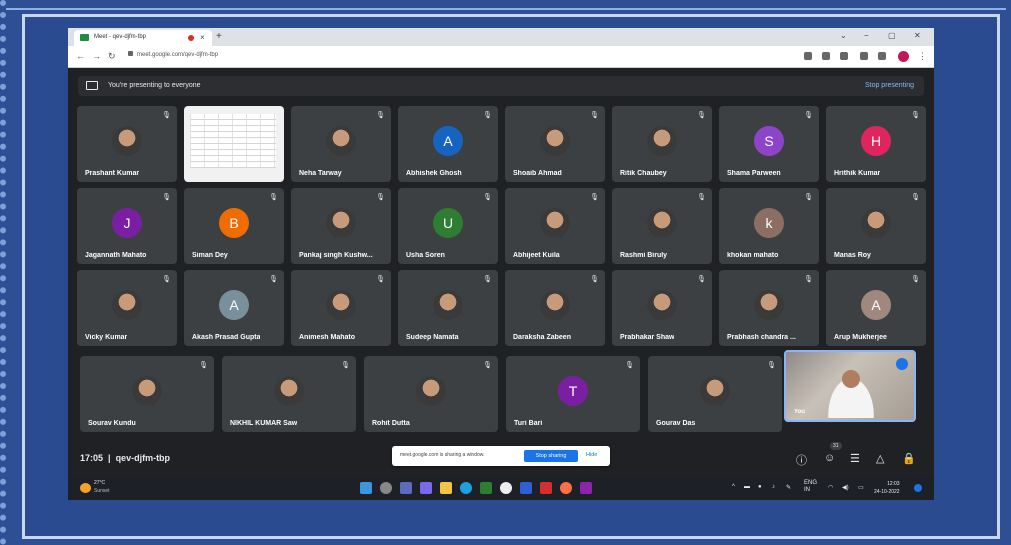 The height and width of the screenshot is (545, 1011). What do you see at coordinates (116, 255) in the screenshot?
I see `participant-name: Jagannath Mahato` at bounding box center [116, 255].